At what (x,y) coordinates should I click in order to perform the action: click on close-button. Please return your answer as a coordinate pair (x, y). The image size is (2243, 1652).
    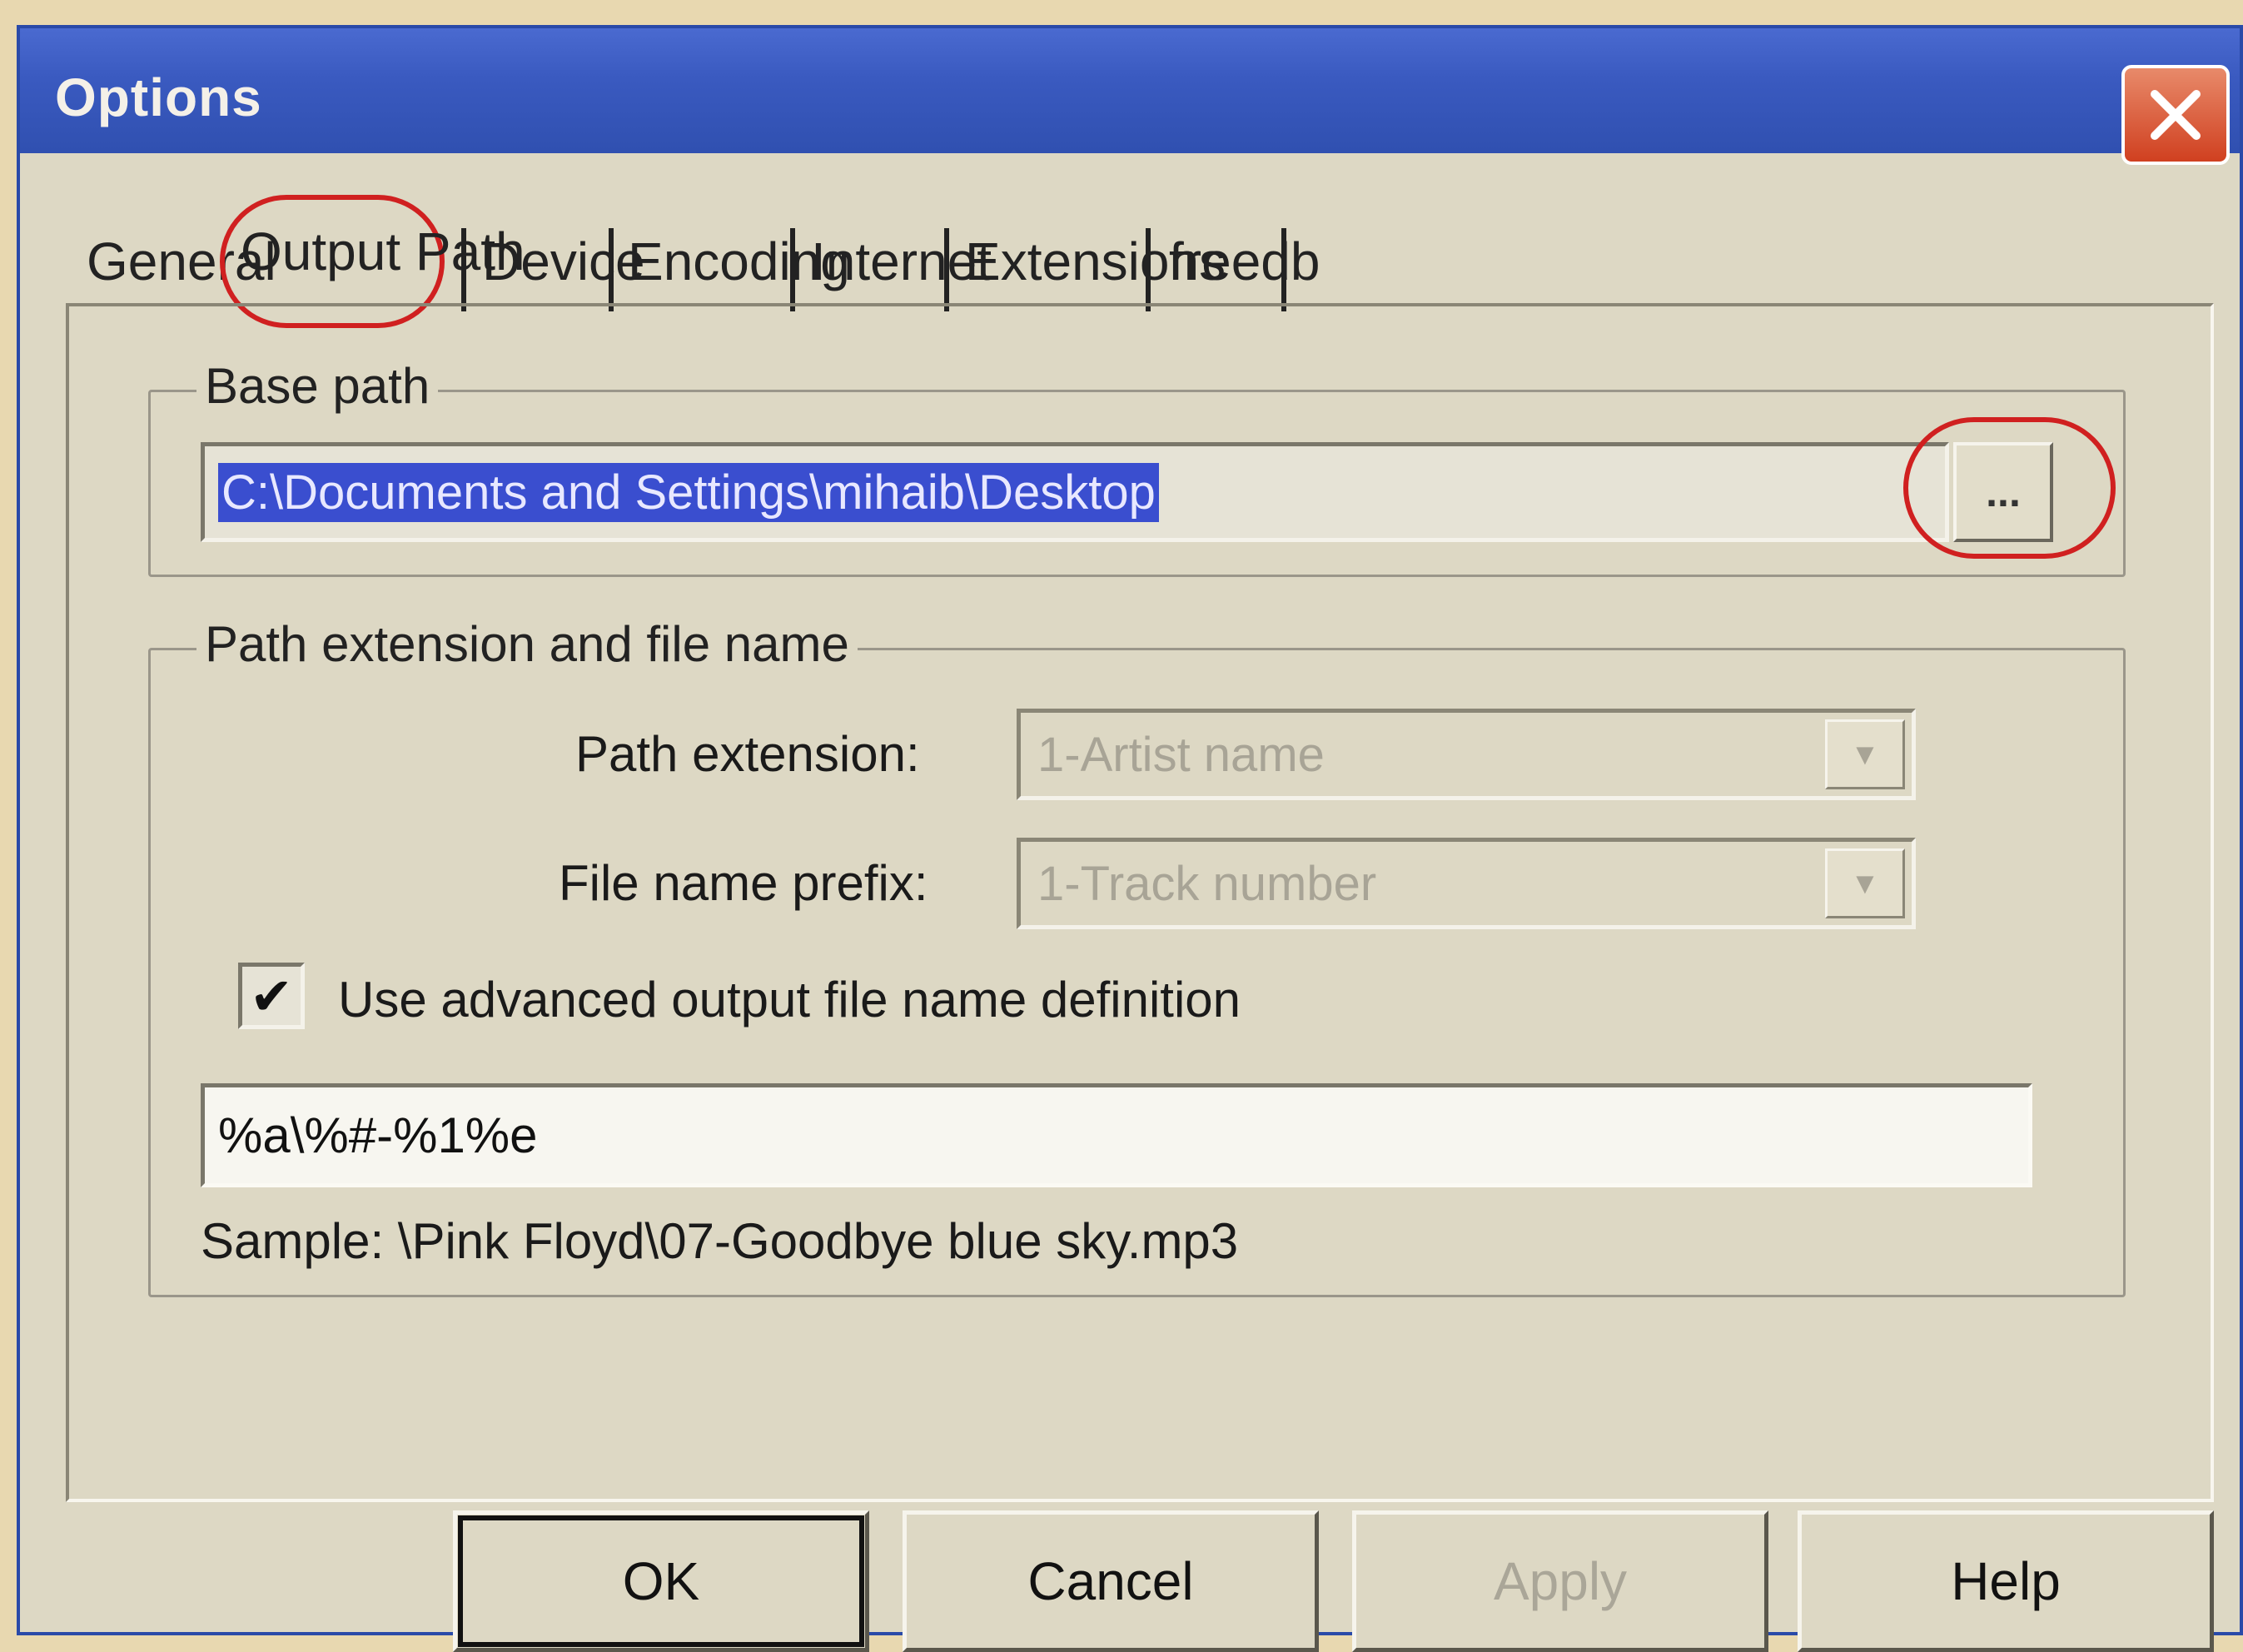
    Looking at the image, I should click on (2175, 115).